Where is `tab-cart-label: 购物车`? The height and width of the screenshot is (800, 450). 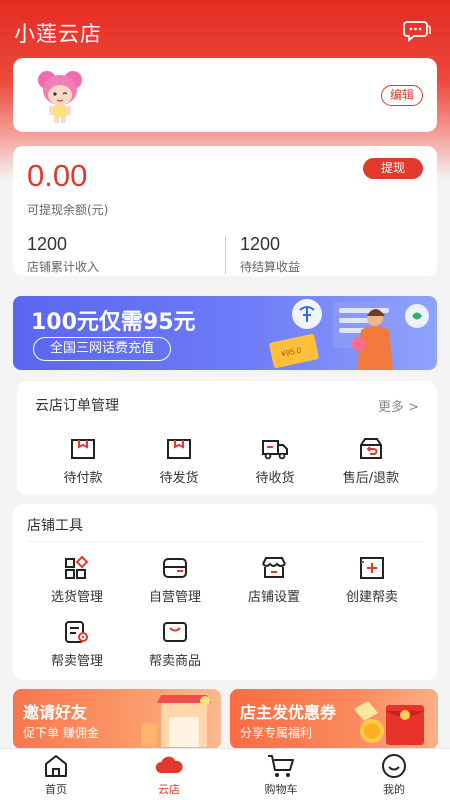
tab-cart-label: 购物车 is located at coordinates (281, 789).